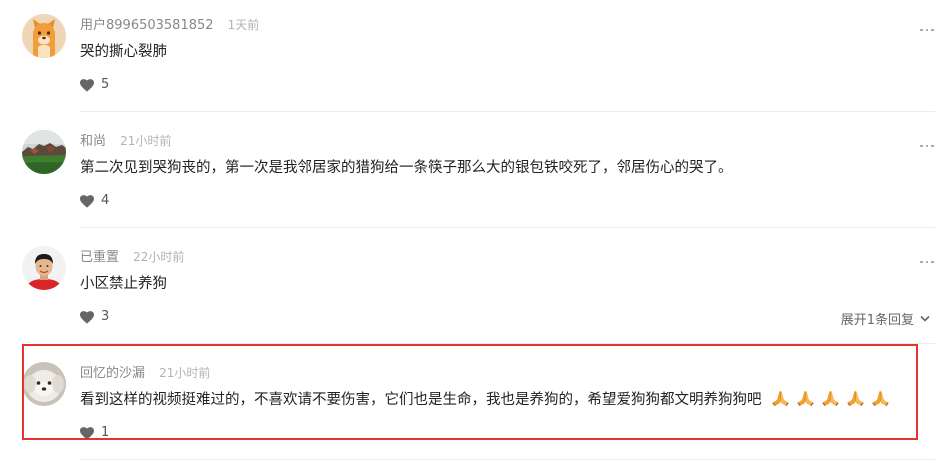 Image resolution: width=945 pixels, height=463 pixels. I want to click on comment-meta: 和尚 21小时前, so click(125, 140).